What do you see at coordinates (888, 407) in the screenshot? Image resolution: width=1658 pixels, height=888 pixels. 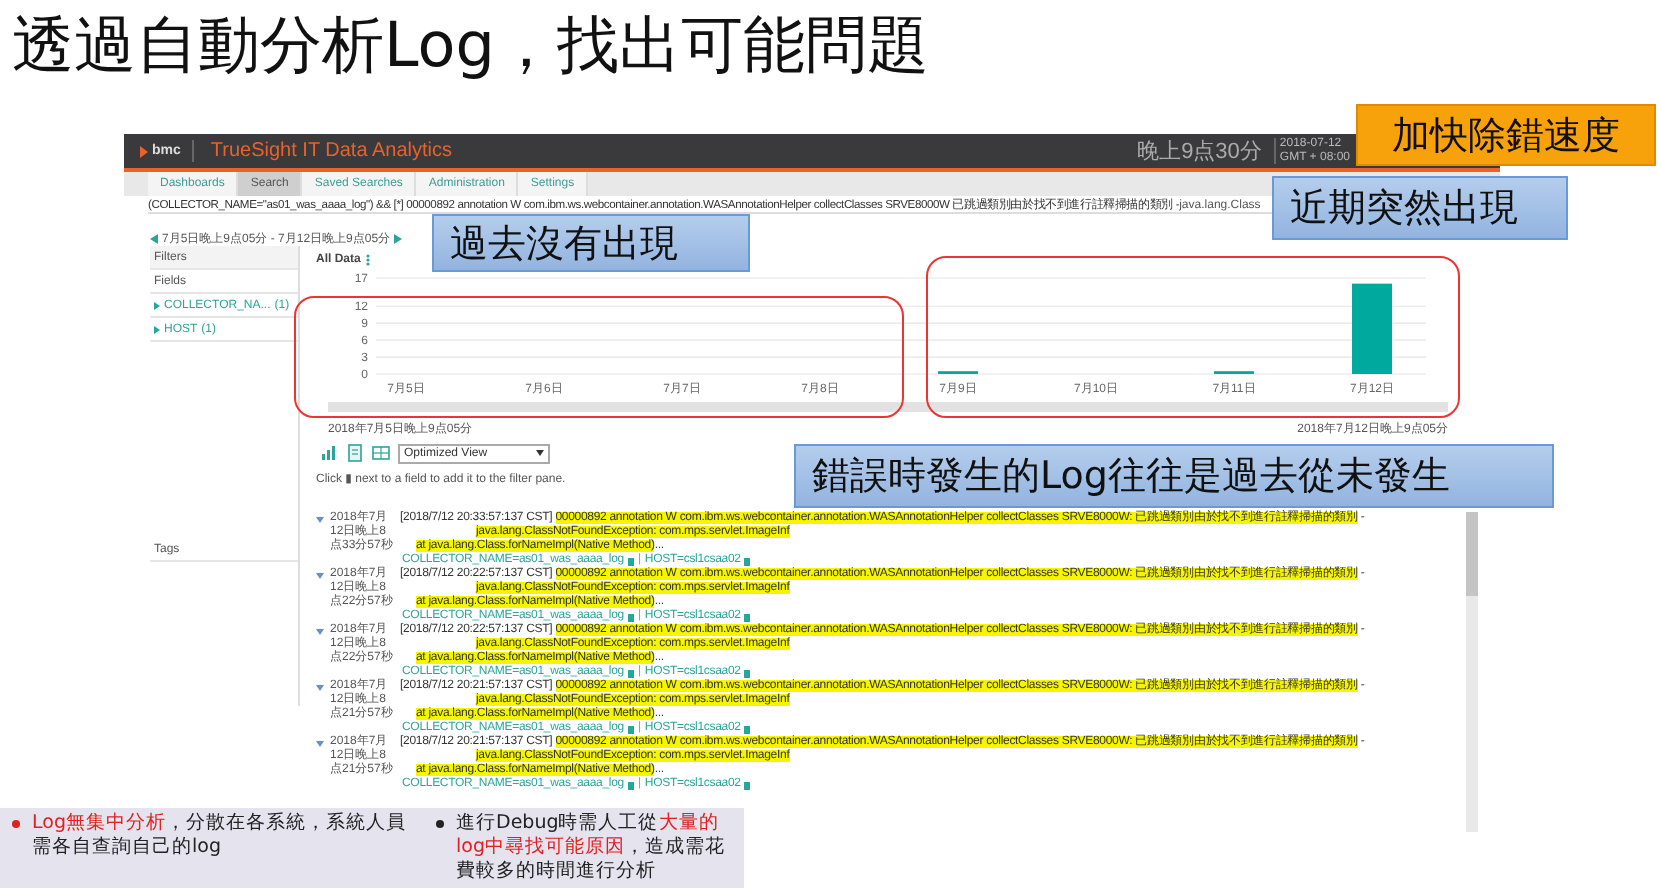 I see `time-range-slider` at bounding box center [888, 407].